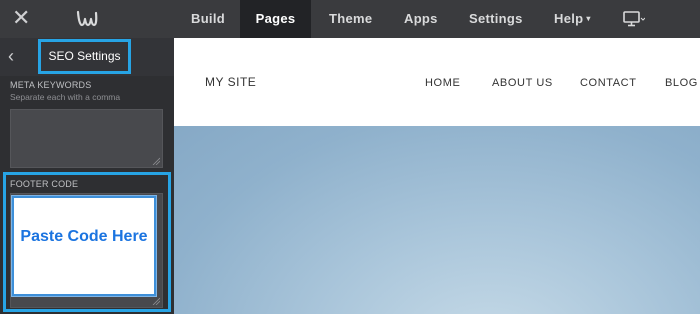 Image resolution: width=700 pixels, height=314 pixels. I want to click on close-icon: ✕, so click(21, 18).